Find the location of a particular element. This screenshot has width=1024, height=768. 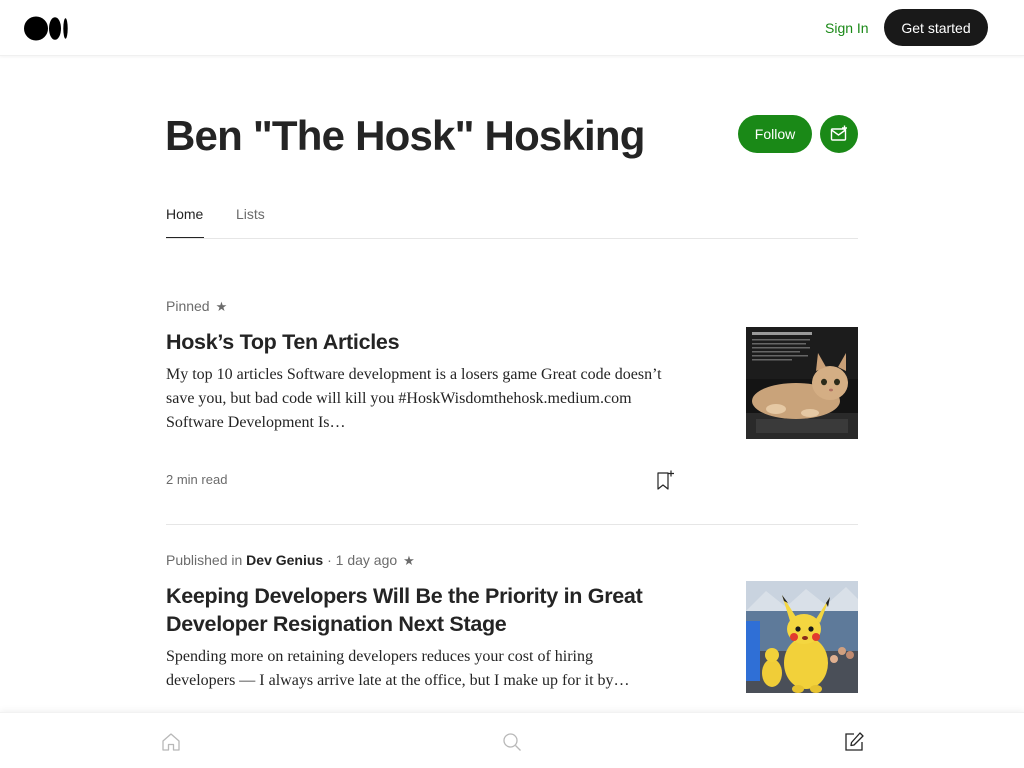

profile-tabs: Home Lists is located at coordinates (512, 219).